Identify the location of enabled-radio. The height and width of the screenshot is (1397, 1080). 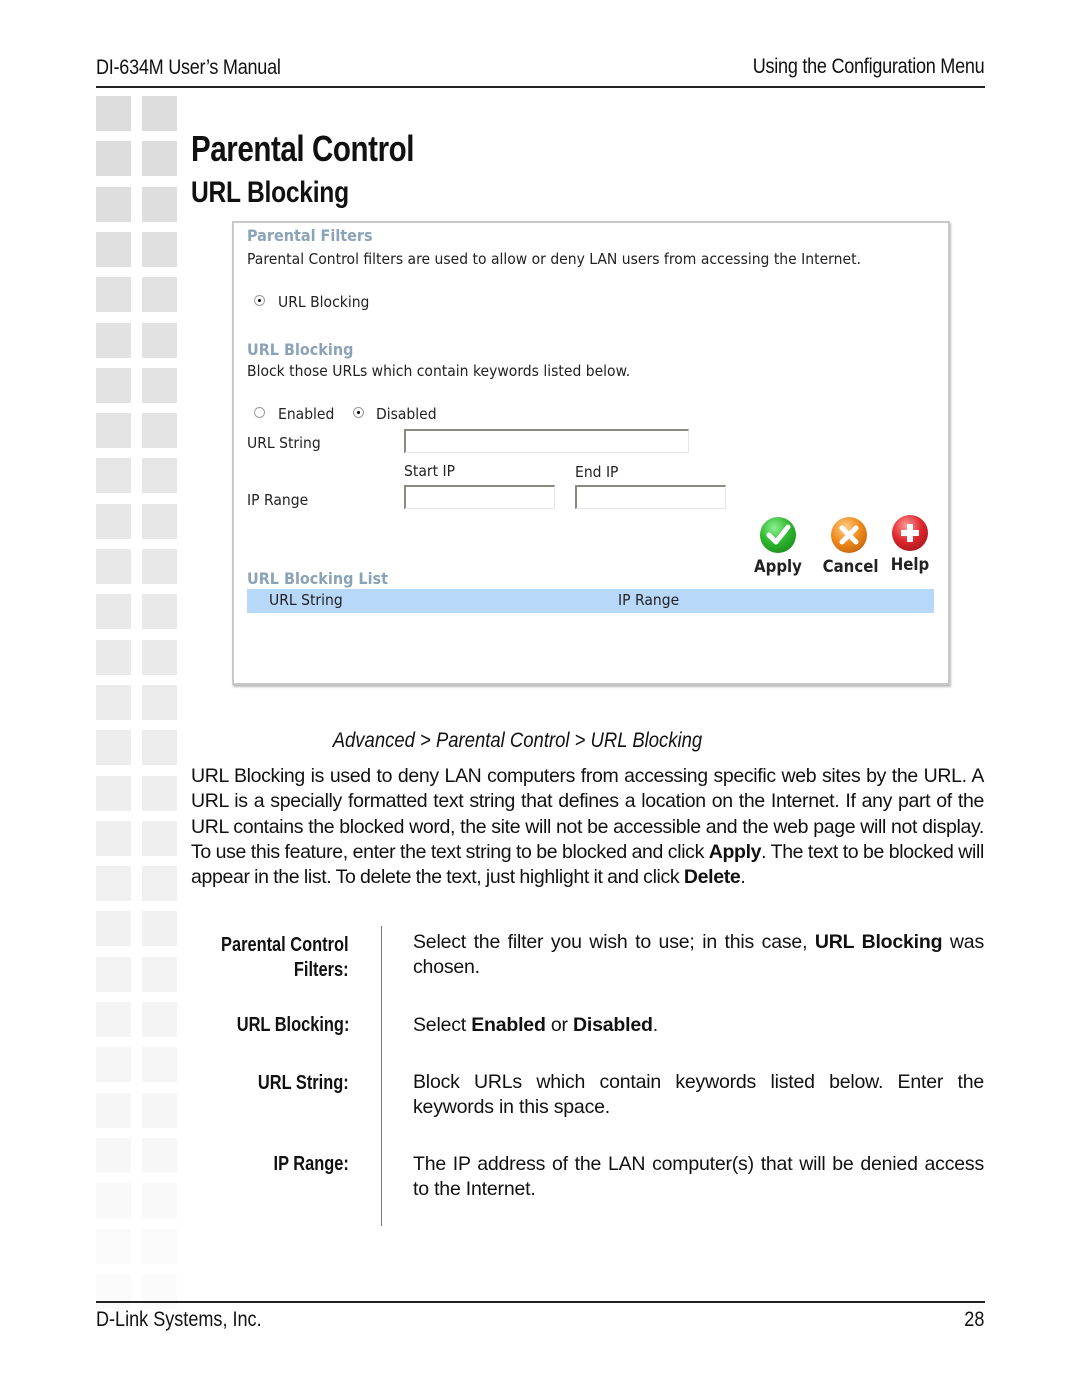
(259, 412).